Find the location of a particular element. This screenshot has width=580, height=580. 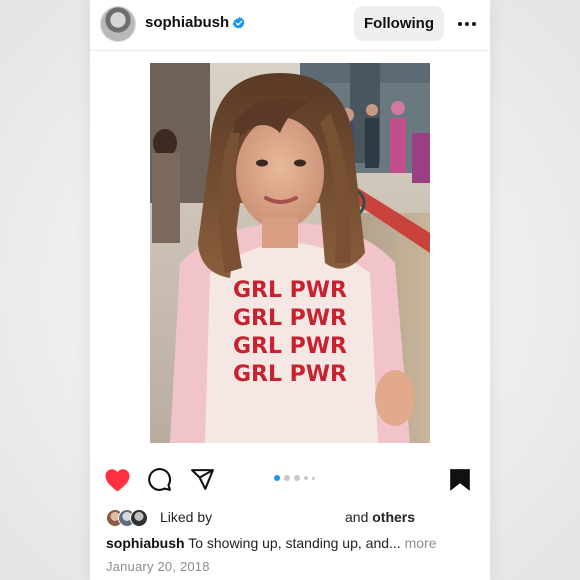

comment-icon is located at coordinates (159, 479).